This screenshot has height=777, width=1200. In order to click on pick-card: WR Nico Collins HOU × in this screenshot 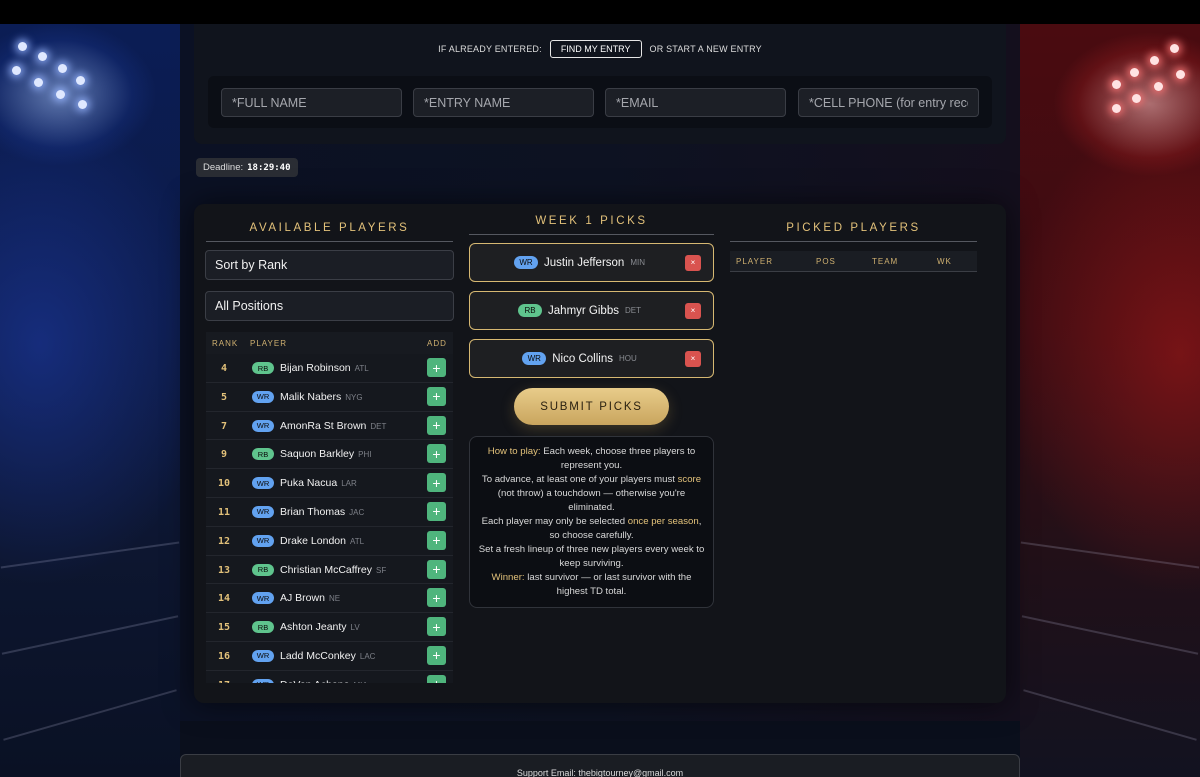, I will do `click(591, 358)`.